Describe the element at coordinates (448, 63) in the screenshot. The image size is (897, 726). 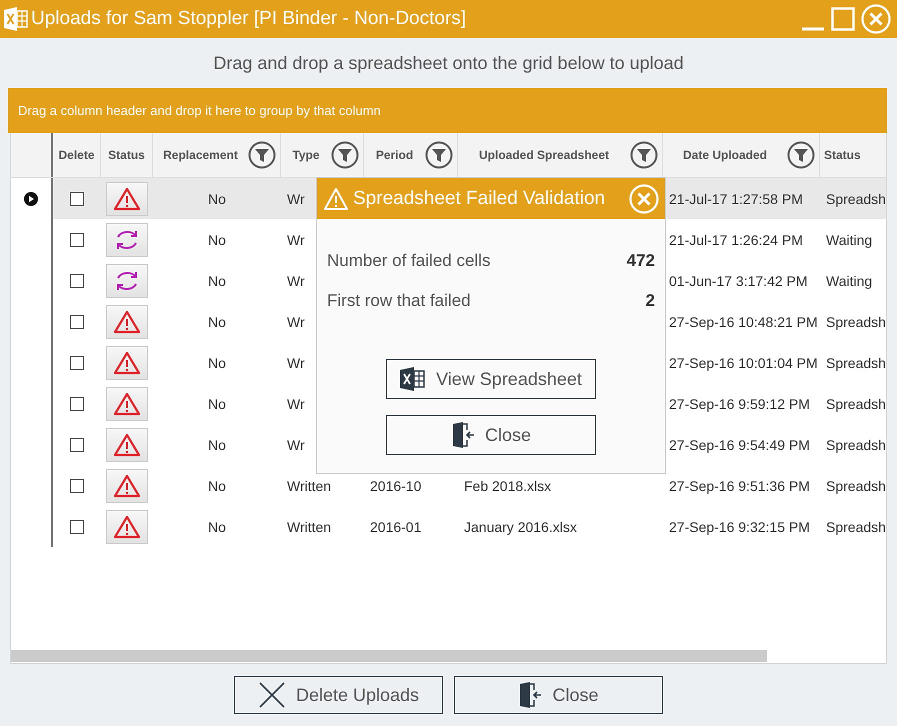
I see `instruction-text: Drag and drop a spreadsheet onto the grid below to upload` at that location.